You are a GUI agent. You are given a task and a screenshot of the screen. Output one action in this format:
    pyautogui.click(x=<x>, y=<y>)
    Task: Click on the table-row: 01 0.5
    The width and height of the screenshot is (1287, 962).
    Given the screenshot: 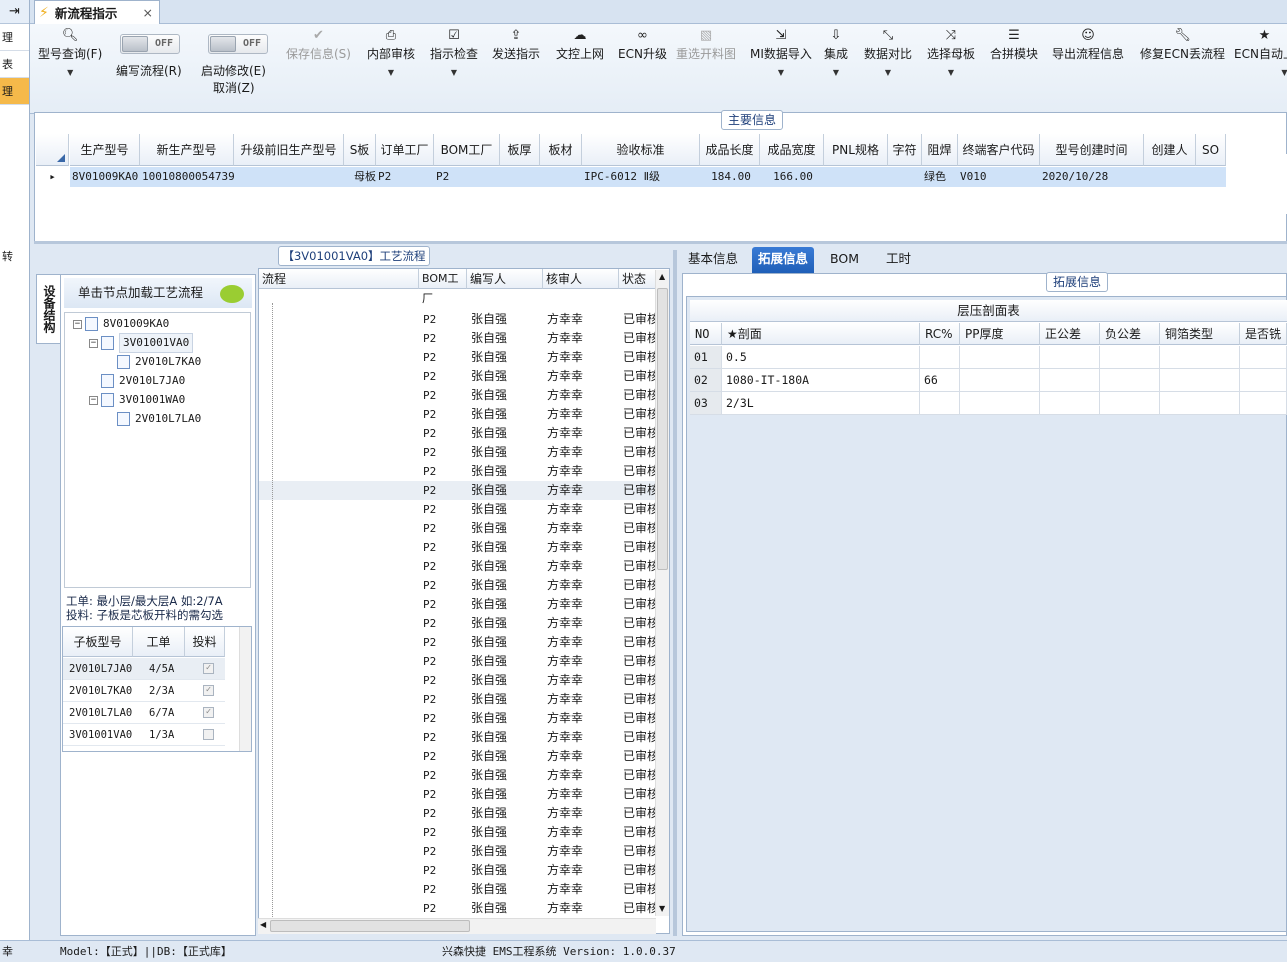 What is the action you would take?
    pyautogui.click(x=988, y=357)
    